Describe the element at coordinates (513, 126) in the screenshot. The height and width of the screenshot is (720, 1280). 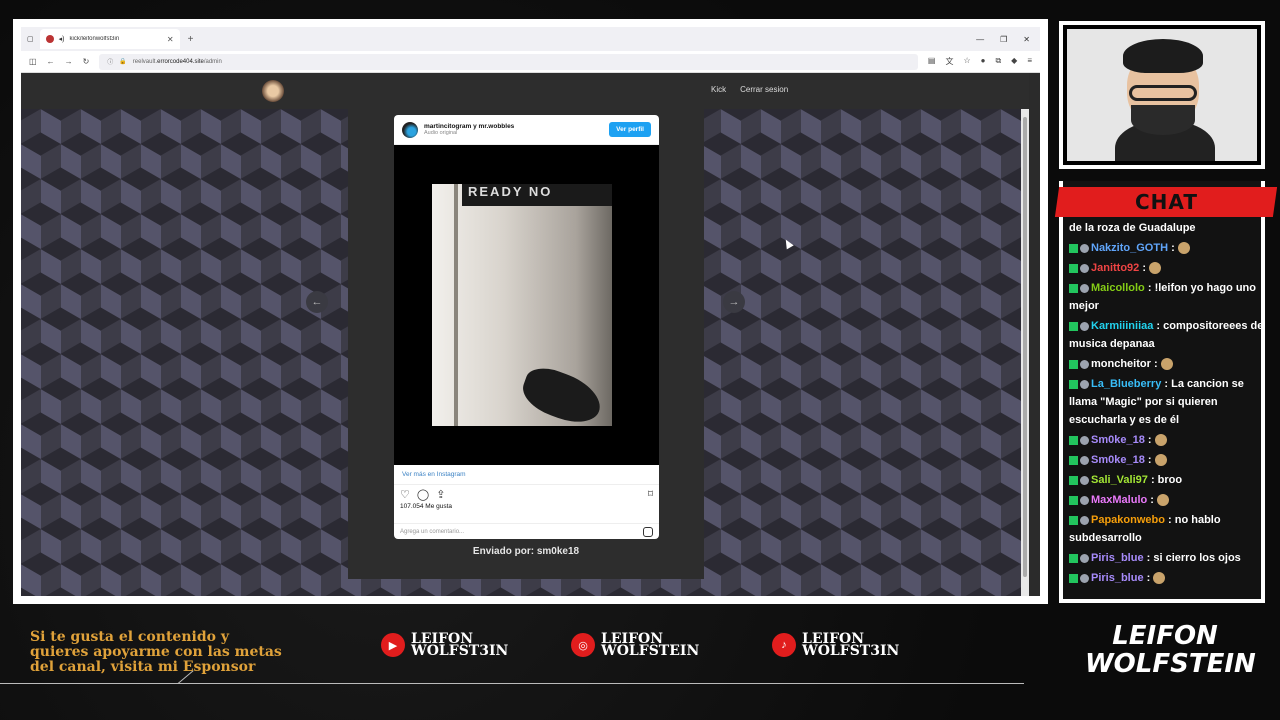
I see `post-username: martincitogram y mr.wobbles` at that location.